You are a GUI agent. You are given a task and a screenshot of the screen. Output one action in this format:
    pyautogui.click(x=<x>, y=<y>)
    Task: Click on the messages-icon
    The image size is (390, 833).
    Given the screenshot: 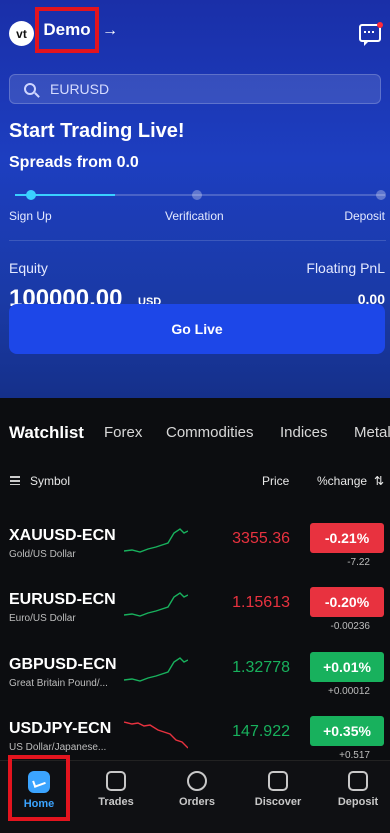 What is the action you would take?
    pyautogui.click(x=371, y=34)
    